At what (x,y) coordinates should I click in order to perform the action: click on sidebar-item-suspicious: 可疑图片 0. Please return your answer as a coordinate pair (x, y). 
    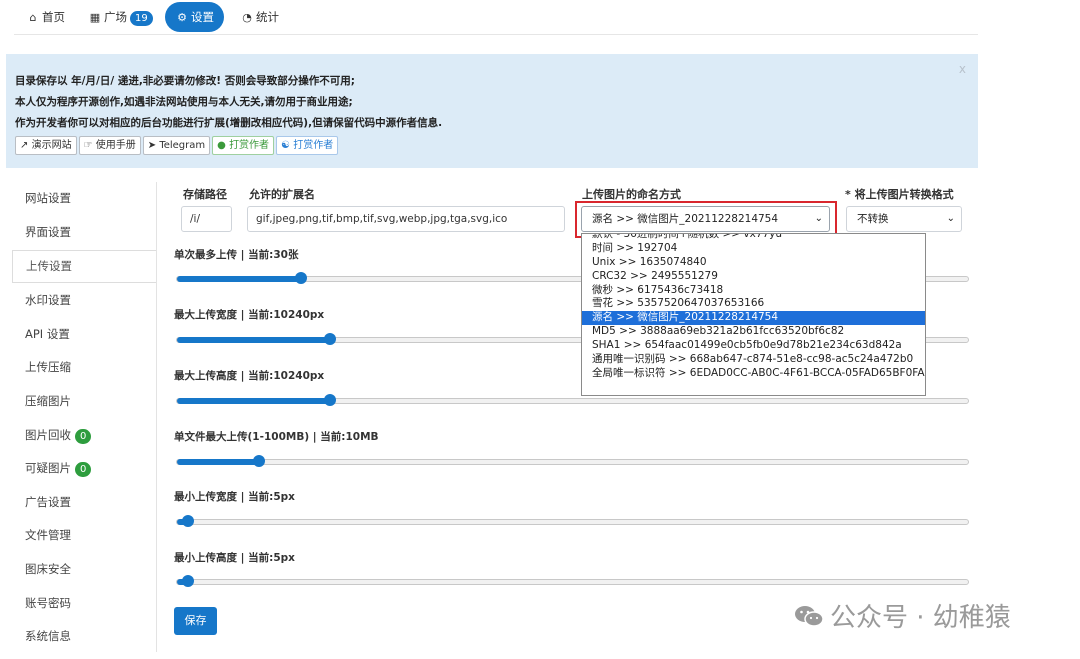
    Looking at the image, I should click on (84, 469).